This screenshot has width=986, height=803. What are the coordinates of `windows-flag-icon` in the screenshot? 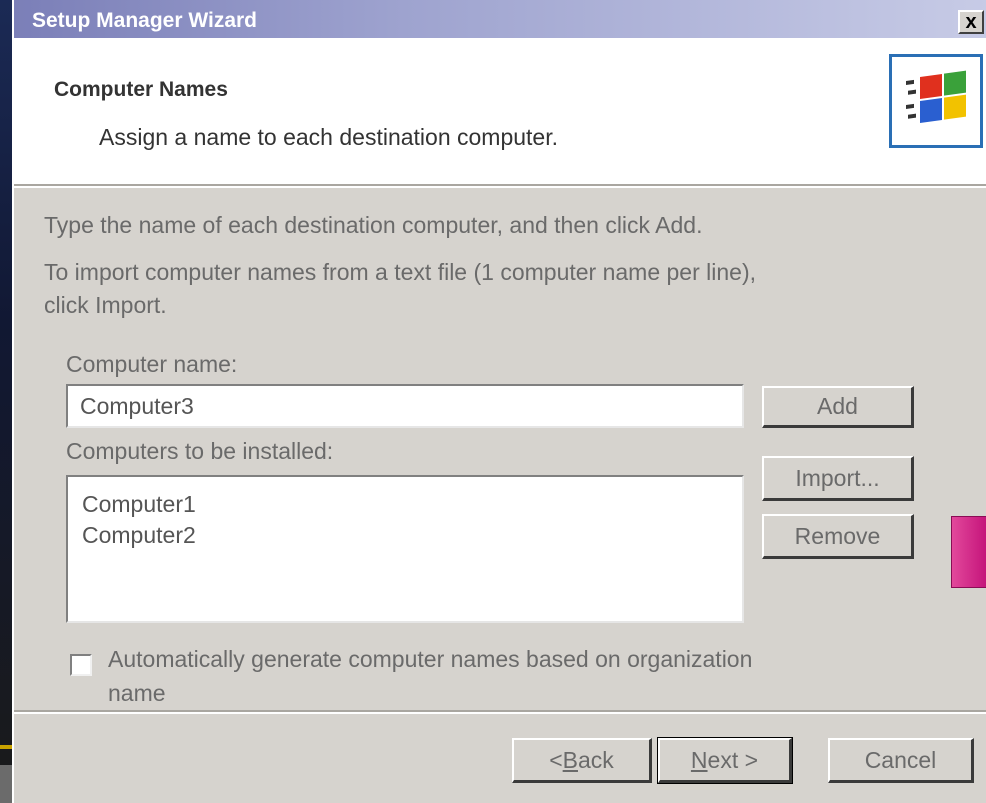 It's located at (936, 101).